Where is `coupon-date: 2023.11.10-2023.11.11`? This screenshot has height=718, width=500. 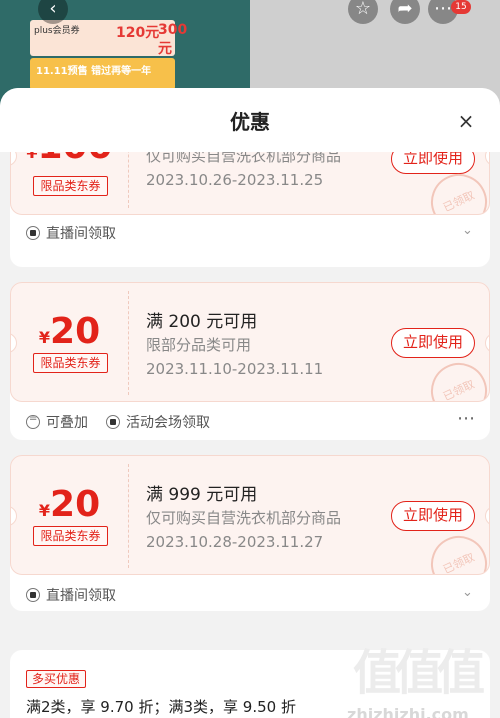
coupon-date: 2023.11.10-2023.11.11 is located at coordinates (235, 369).